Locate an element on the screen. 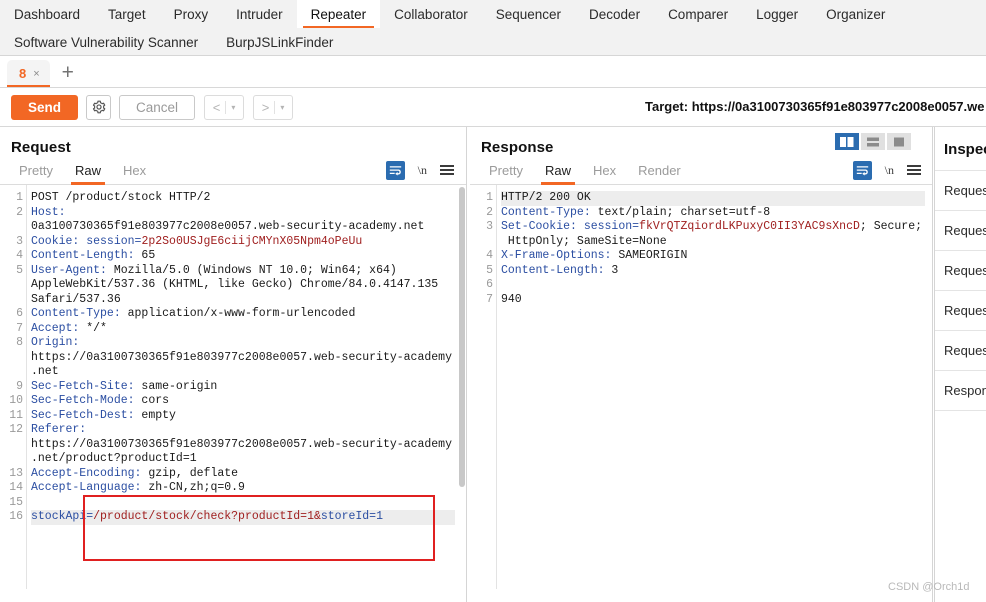 This screenshot has width=986, height=602. previous-request-button: < ▾ is located at coordinates (224, 107).